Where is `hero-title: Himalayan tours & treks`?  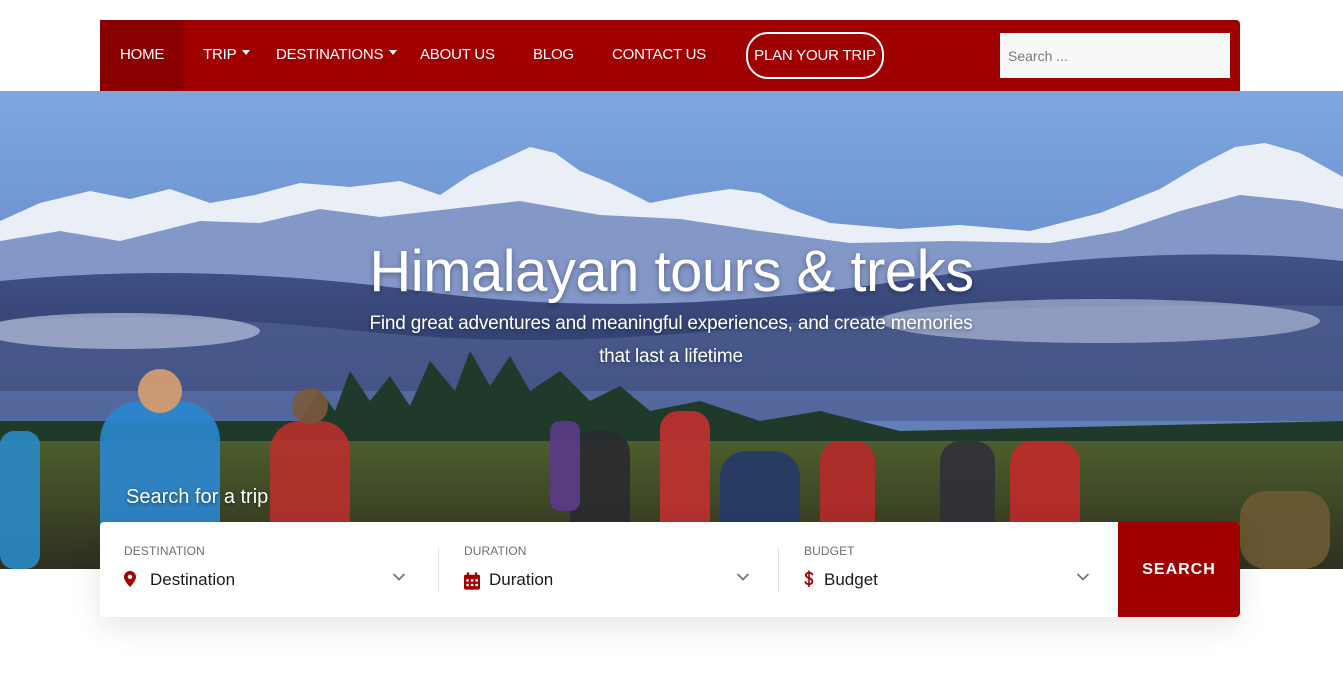
hero-title: Himalayan tours & treks is located at coordinates (671, 271).